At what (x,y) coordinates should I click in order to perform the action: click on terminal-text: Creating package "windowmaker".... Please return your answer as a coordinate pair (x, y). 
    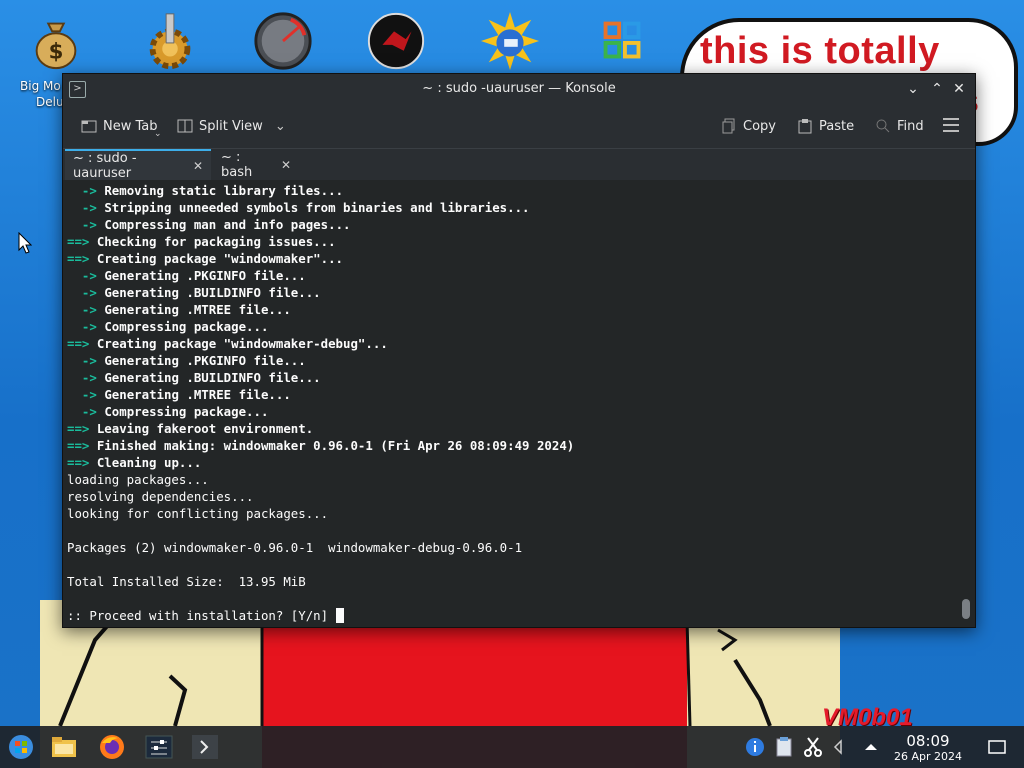
    Looking at the image, I should click on (220, 258).